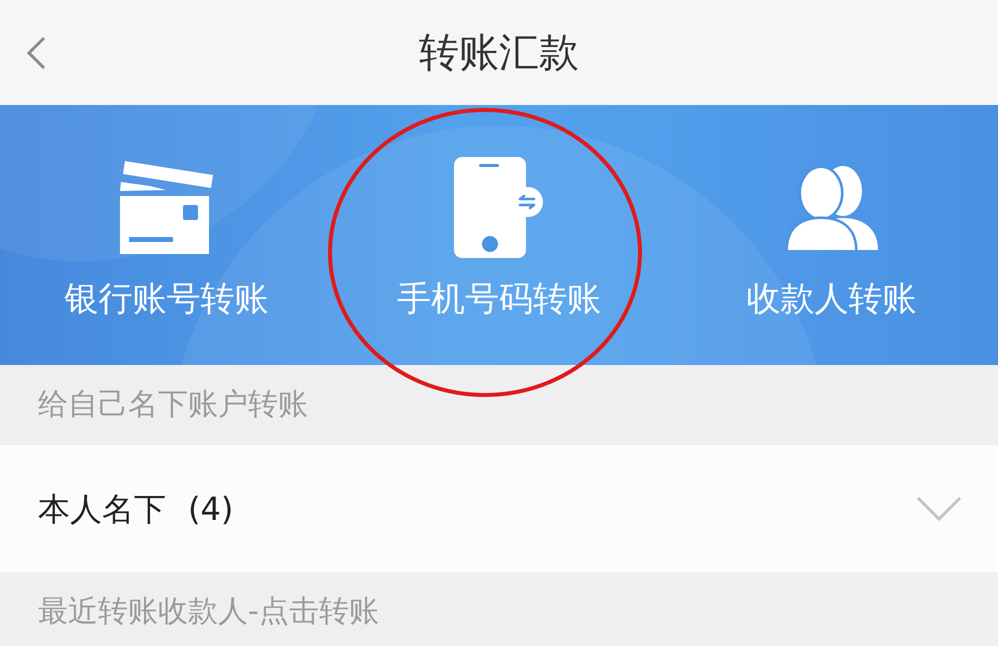  Describe the element at coordinates (173, 405) in the screenshot. I see `section-heading: 给自己名下账户转账` at that location.